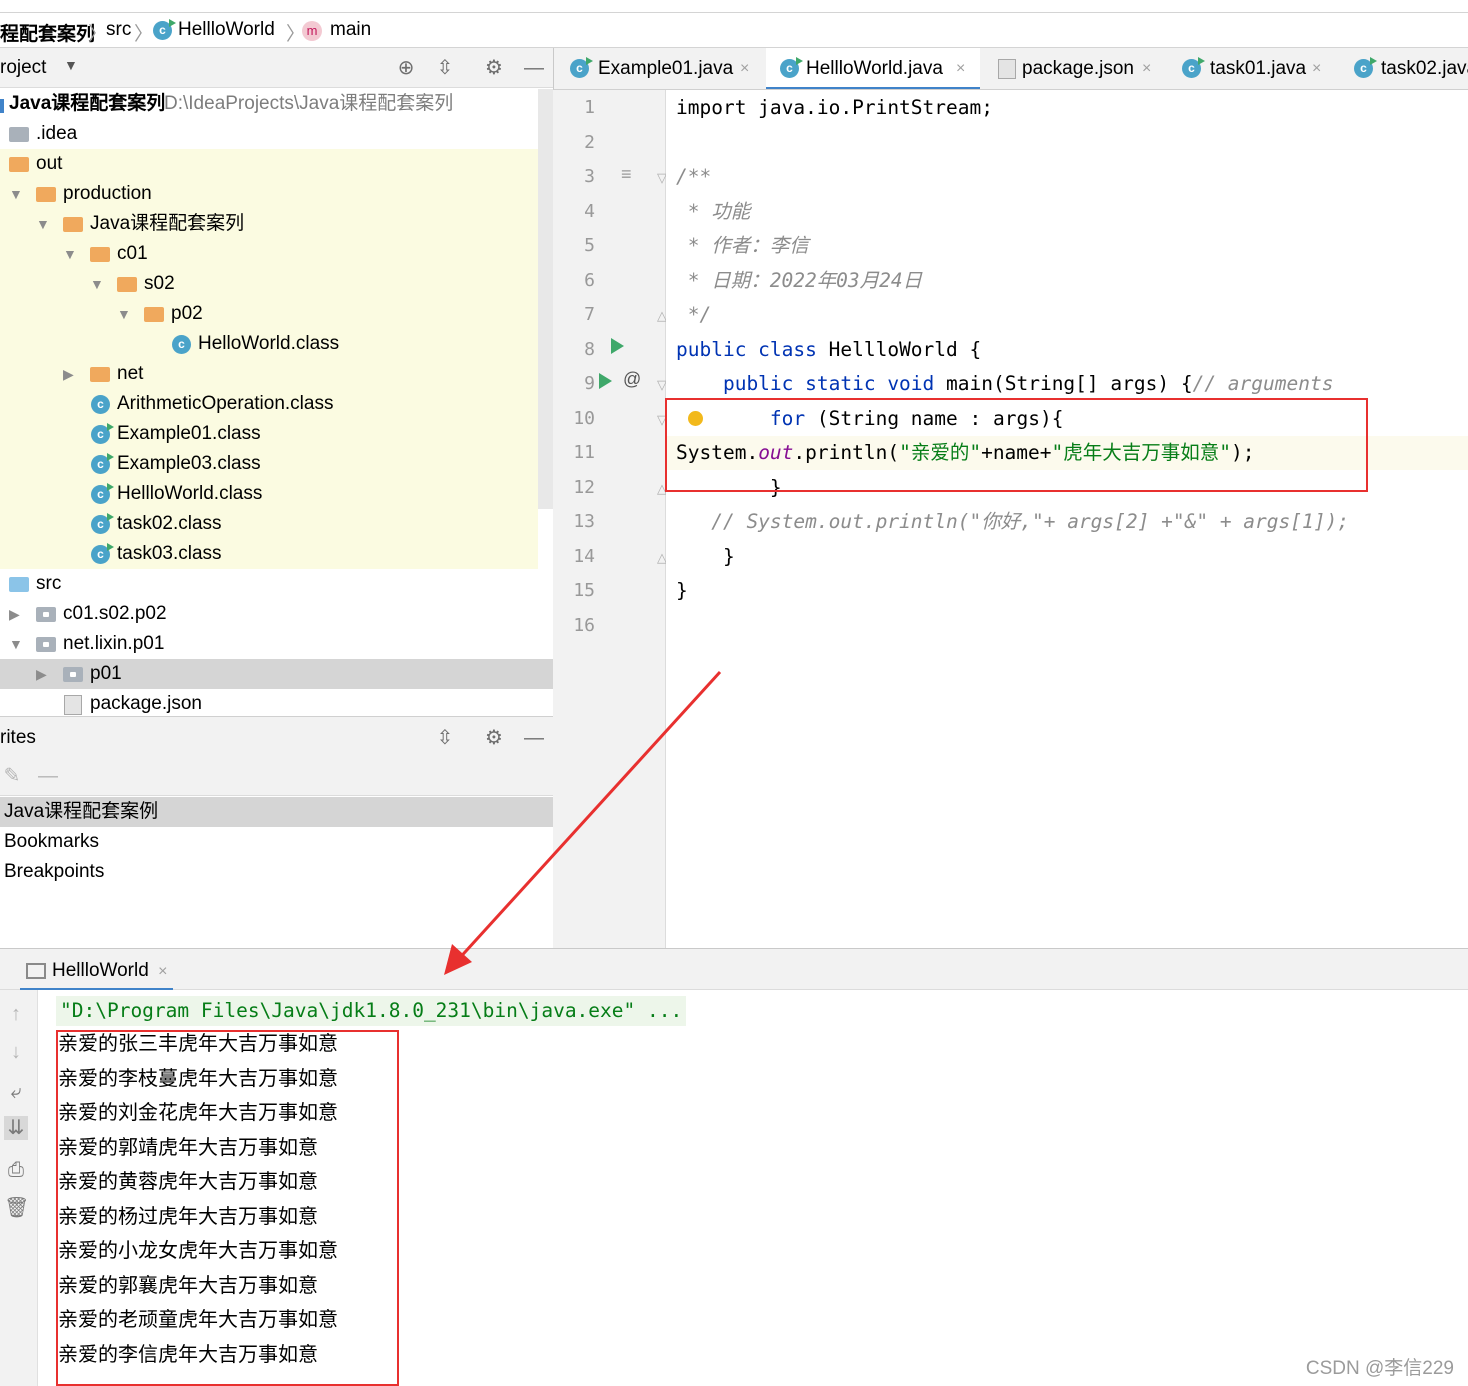  I want to click on arrow-line, so click(588, 817).